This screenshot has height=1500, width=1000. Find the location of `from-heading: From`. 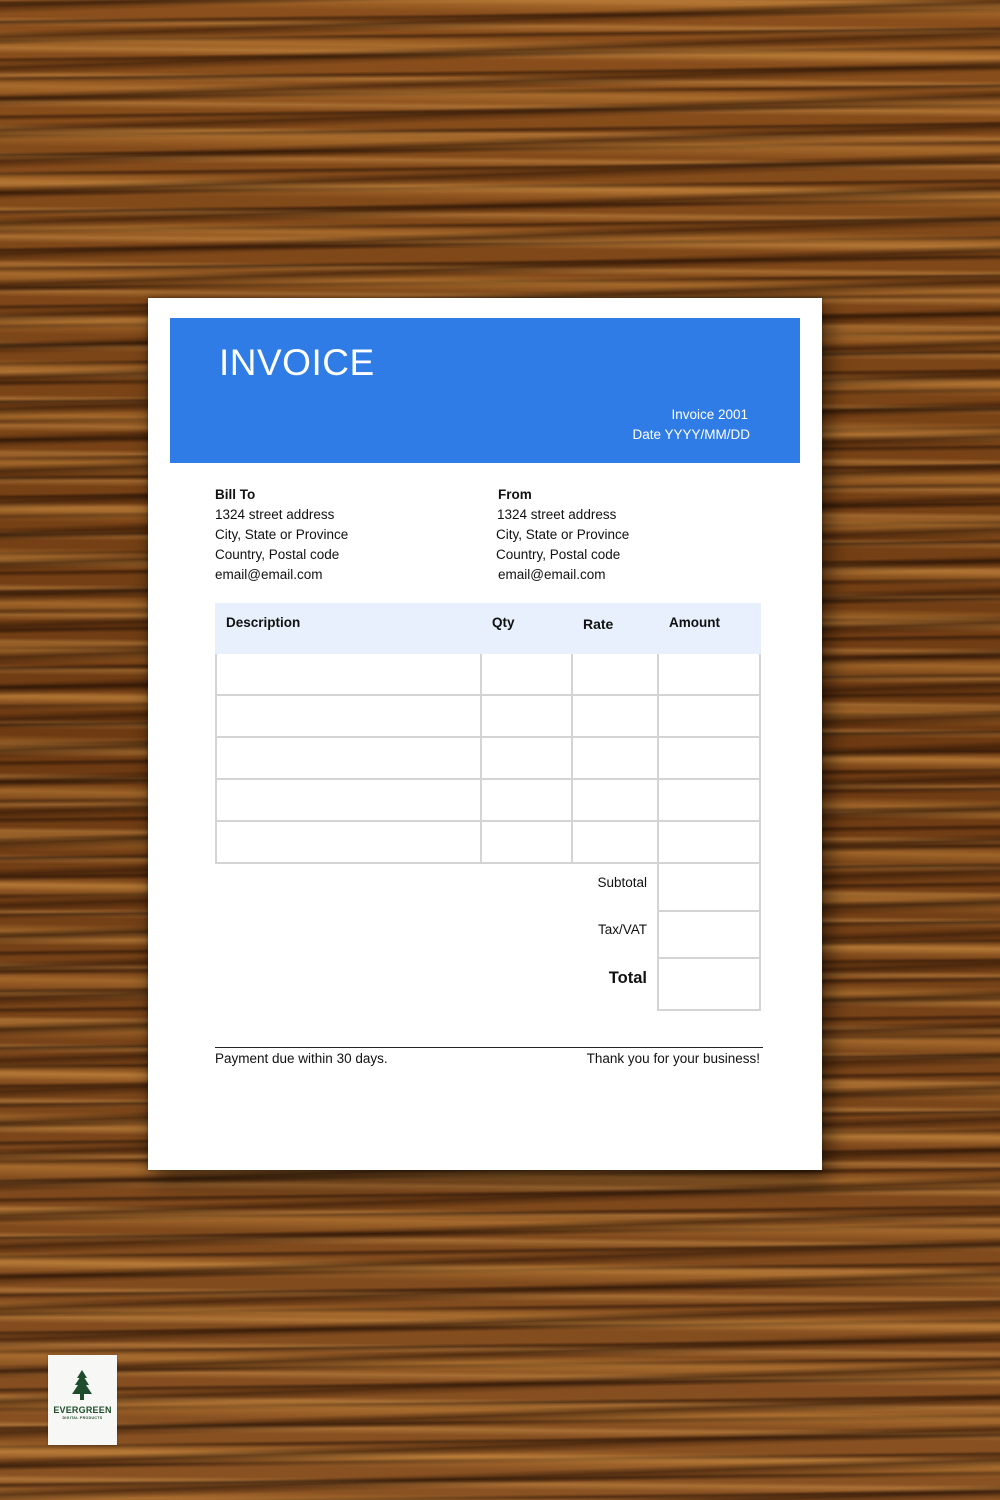

from-heading: From is located at coordinates (515, 494).